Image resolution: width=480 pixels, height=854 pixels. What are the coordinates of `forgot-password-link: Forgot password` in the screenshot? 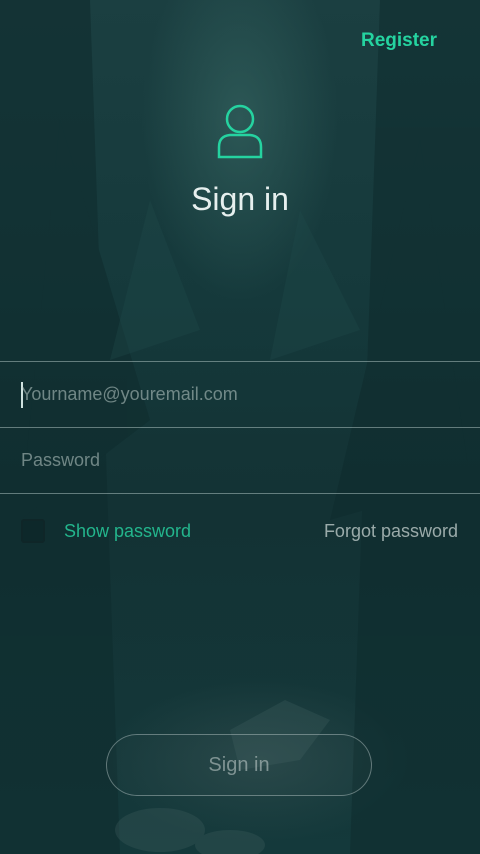 It's located at (391, 531).